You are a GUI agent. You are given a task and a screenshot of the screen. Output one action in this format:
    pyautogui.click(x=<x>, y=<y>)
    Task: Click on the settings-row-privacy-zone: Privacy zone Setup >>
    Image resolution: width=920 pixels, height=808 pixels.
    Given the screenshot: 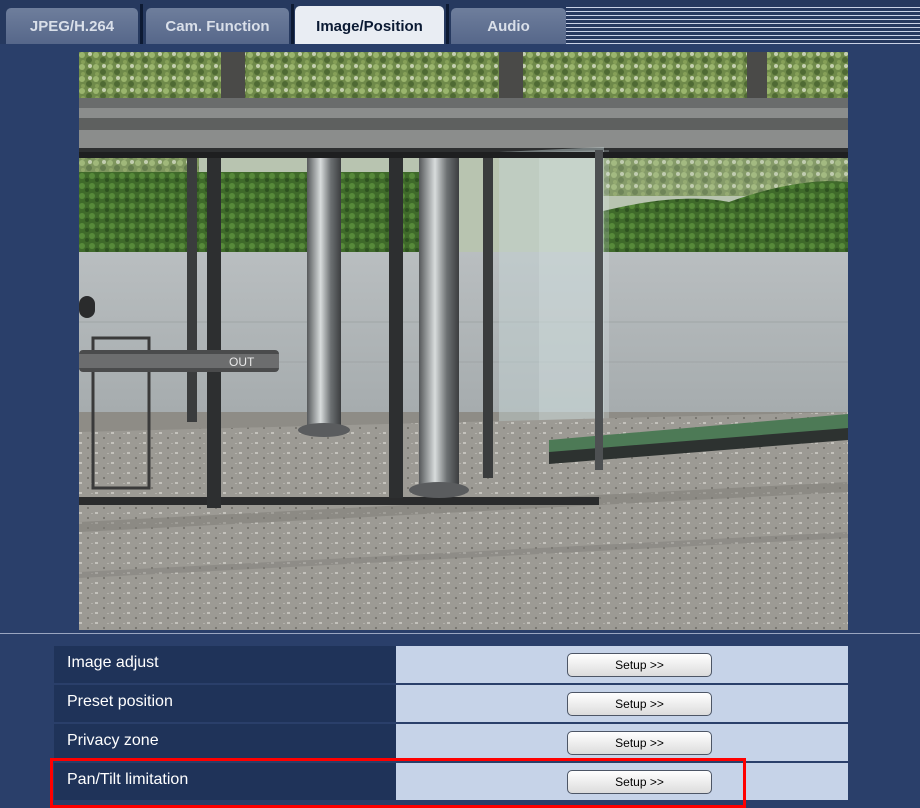 What is the action you would take?
    pyautogui.click(x=451, y=743)
    